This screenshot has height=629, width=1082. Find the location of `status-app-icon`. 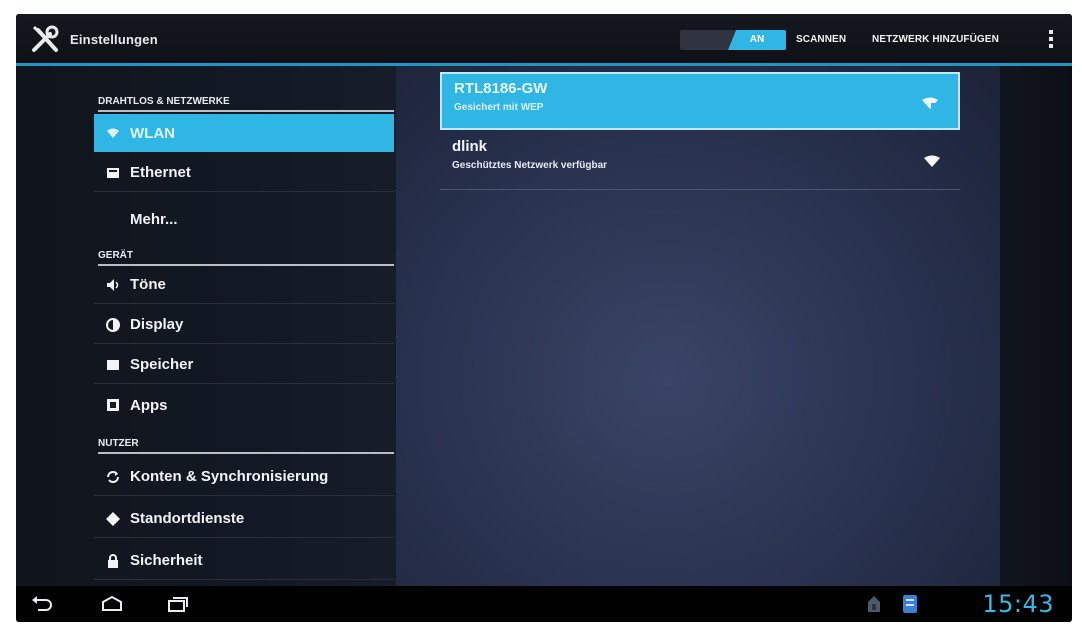

status-app-icon is located at coordinates (910, 604).